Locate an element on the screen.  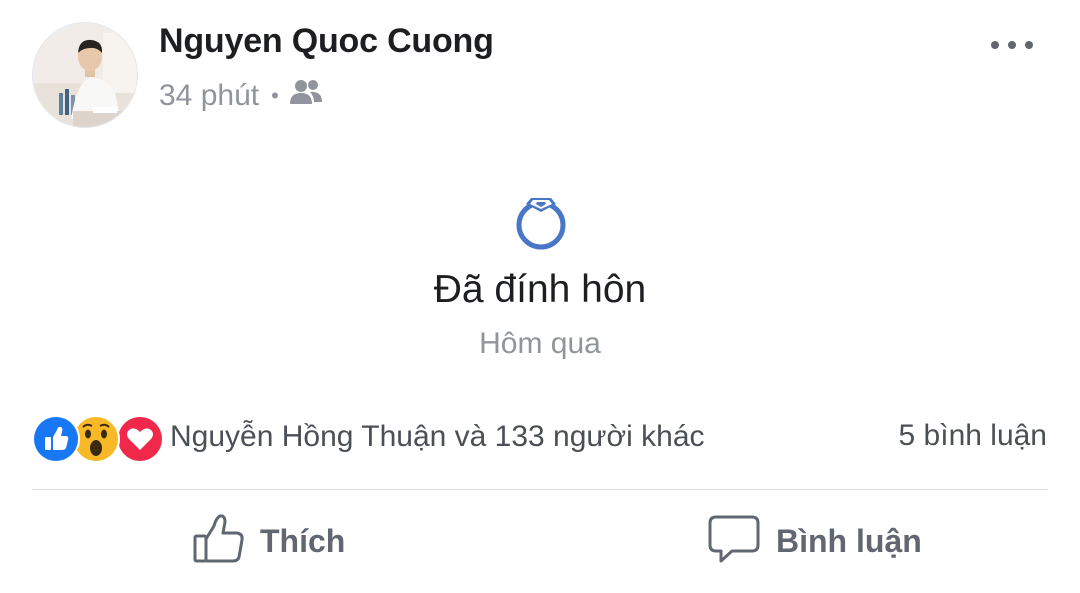
thumbs-up-icon is located at coordinates (219, 541).